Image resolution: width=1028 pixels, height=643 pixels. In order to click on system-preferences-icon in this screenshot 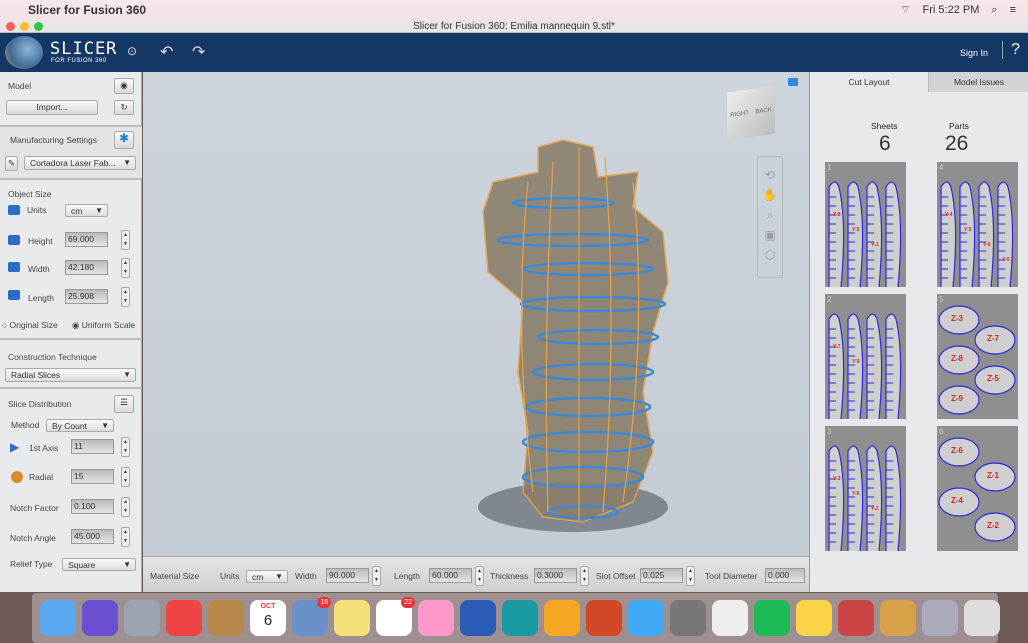, I will do `click(688, 618)`.